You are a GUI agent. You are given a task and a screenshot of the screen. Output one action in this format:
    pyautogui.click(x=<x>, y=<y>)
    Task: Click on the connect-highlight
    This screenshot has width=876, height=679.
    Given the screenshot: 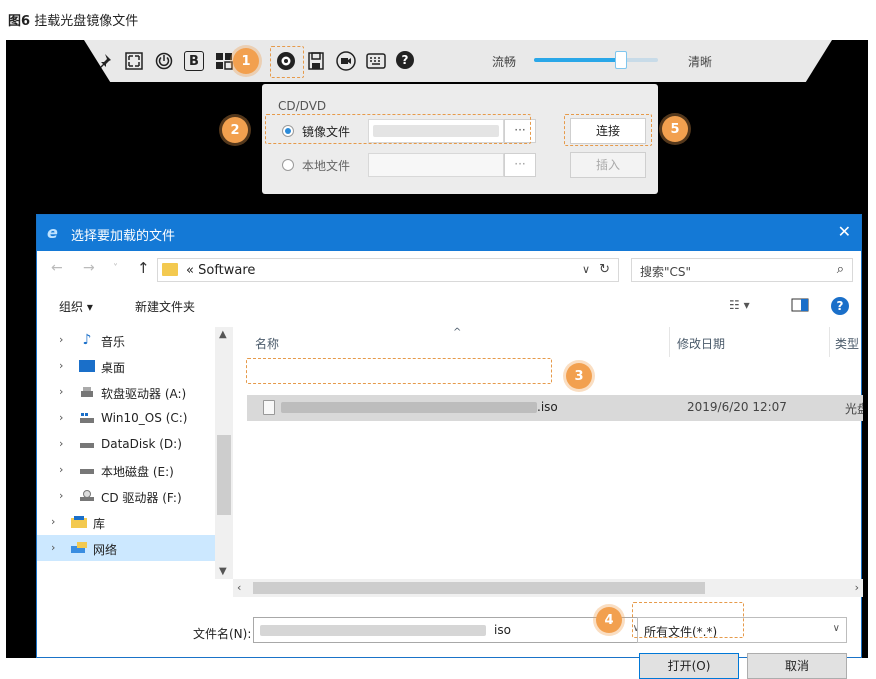 What is the action you would take?
    pyautogui.click(x=608, y=130)
    